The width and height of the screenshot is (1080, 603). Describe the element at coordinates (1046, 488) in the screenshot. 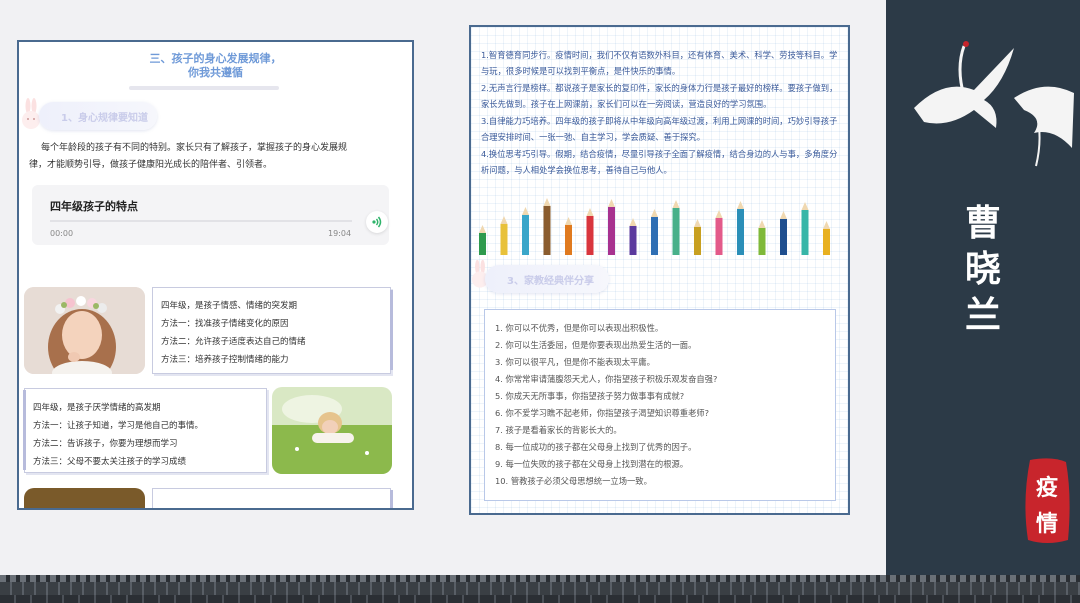

I see `seal-char-1: 疫` at that location.